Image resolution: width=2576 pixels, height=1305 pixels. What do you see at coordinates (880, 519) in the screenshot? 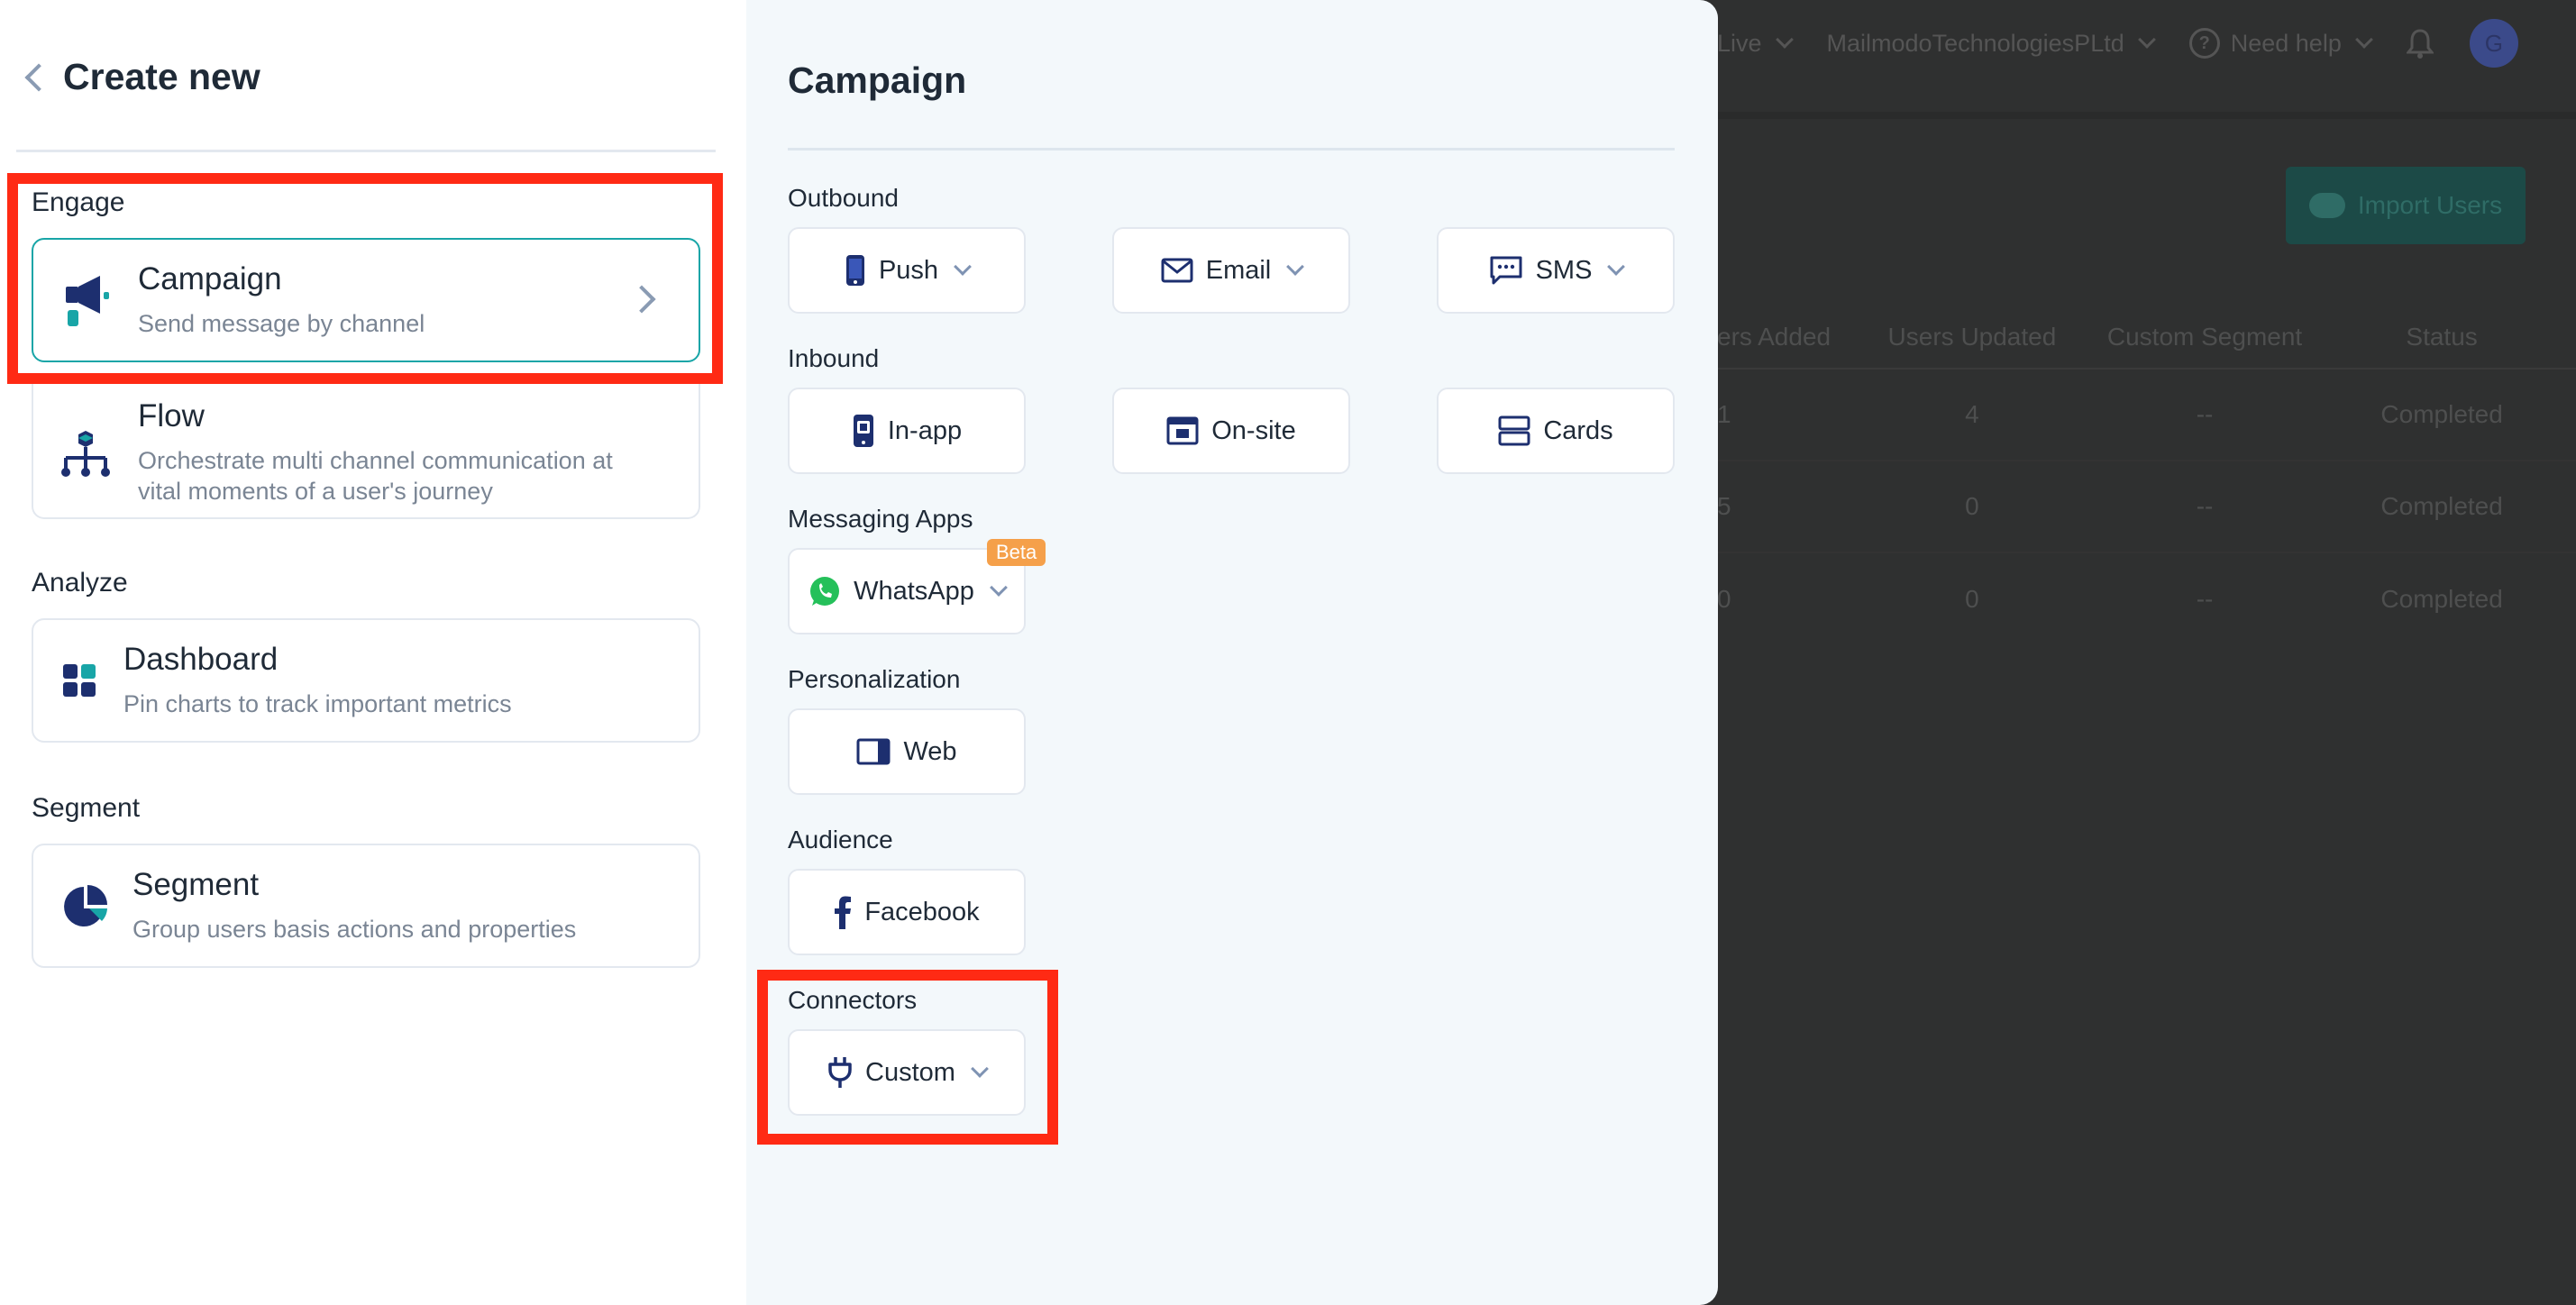
I see `group-label-messaging: Messaging Apps` at bounding box center [880, 519].